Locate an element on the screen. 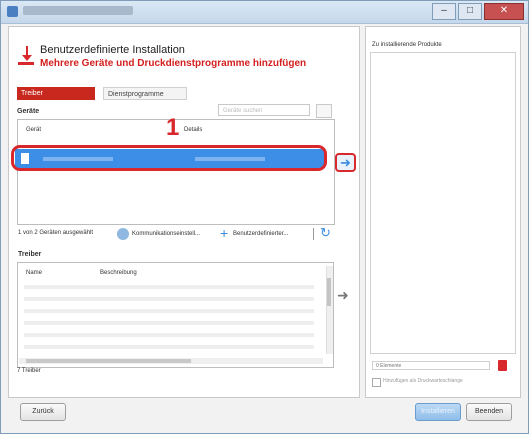 This screenshot has height=434, width=529. callout-number-1: 1 is located at coordinates (173, 127).